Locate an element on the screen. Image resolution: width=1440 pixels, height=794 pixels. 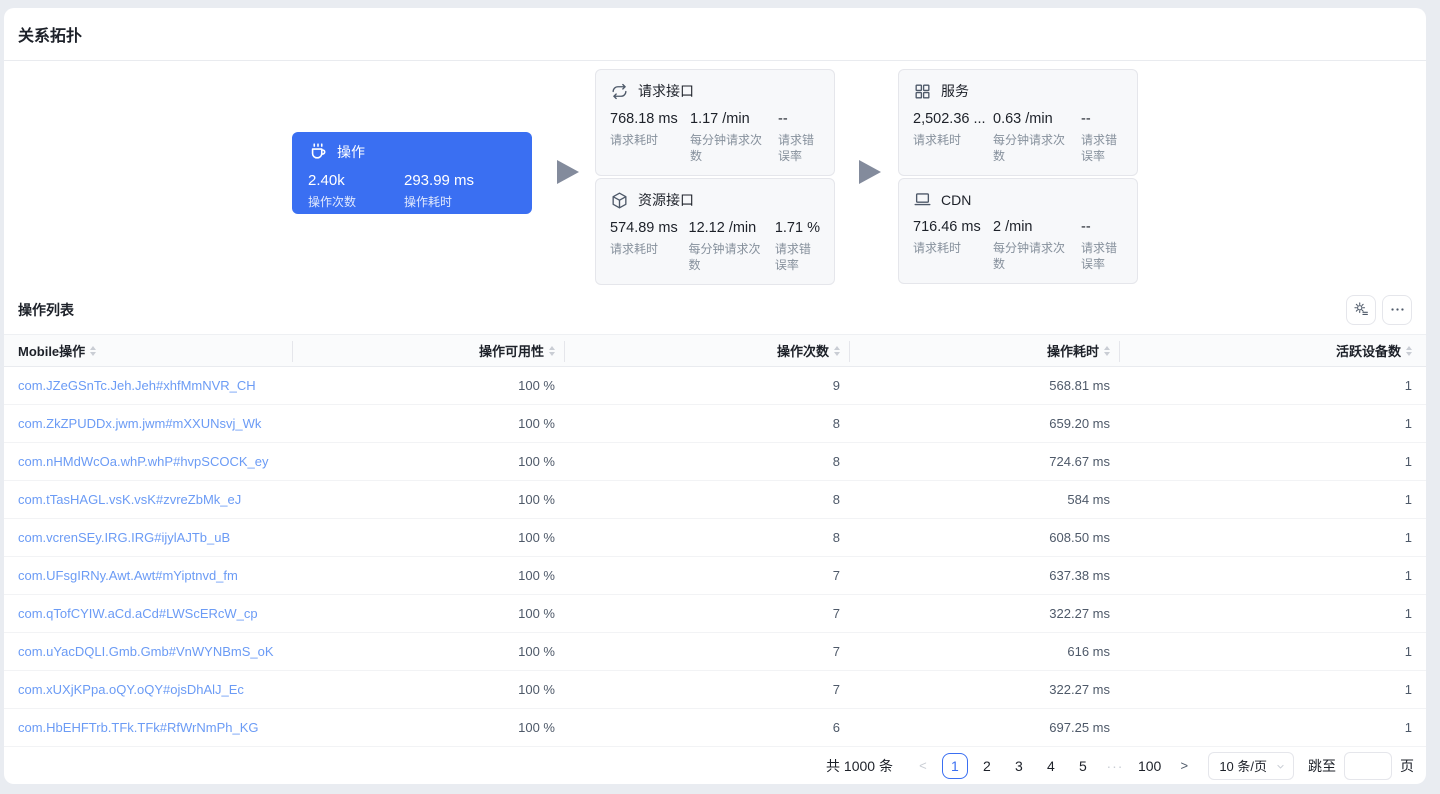
metric: 0.63 /min 每分钟请求次数 is located at coordinates (1033, 137).